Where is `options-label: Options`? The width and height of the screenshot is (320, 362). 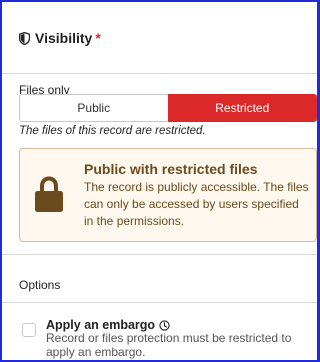
options-label: Options is located at coordinates (40, 285).